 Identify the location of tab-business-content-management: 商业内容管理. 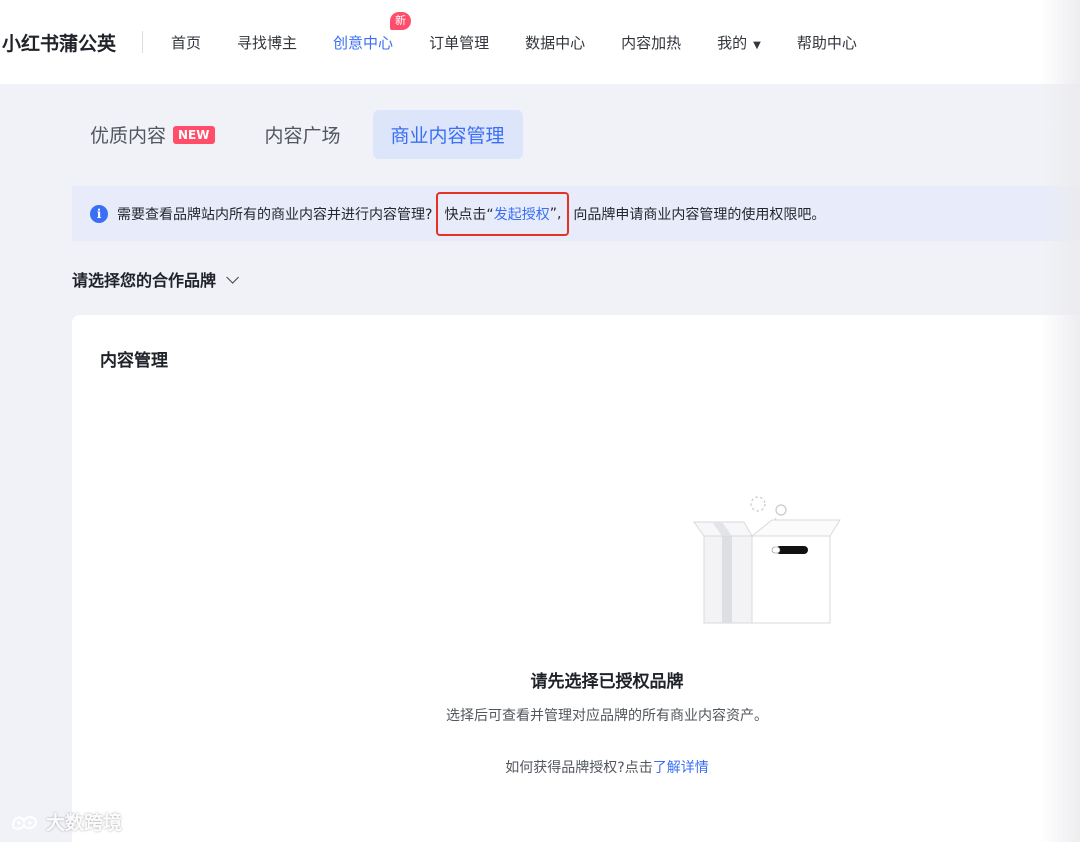
(447, 134).